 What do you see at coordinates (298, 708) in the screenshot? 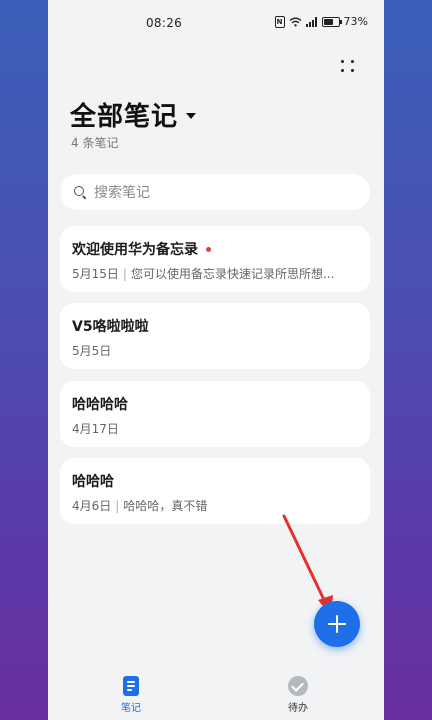
I see `tab-todo-label: 待办` at bounding box center [298, 708].